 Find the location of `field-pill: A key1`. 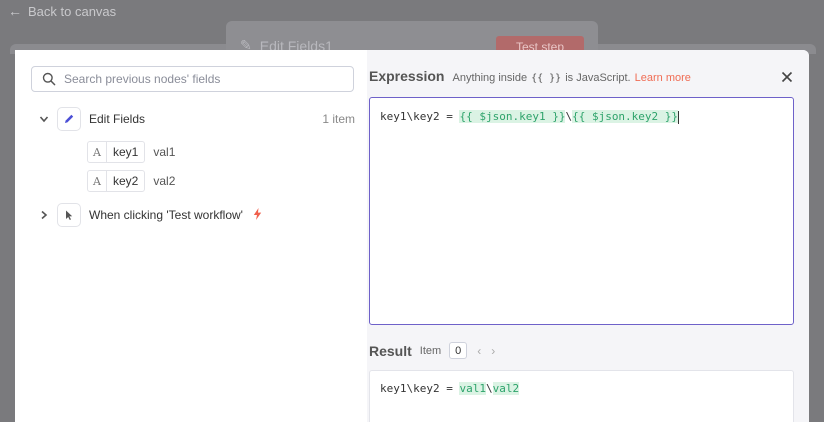

field-pill: A key1 is located at coordinates (116, 152).